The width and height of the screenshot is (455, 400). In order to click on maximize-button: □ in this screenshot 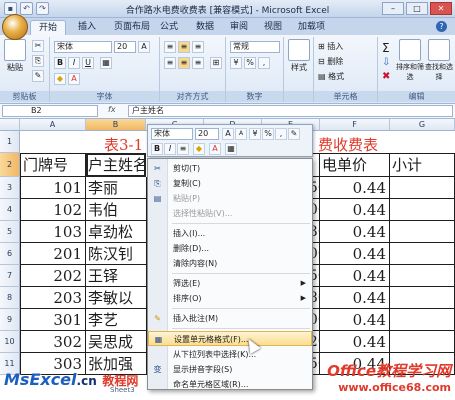, I will do `click(417, 8)`.